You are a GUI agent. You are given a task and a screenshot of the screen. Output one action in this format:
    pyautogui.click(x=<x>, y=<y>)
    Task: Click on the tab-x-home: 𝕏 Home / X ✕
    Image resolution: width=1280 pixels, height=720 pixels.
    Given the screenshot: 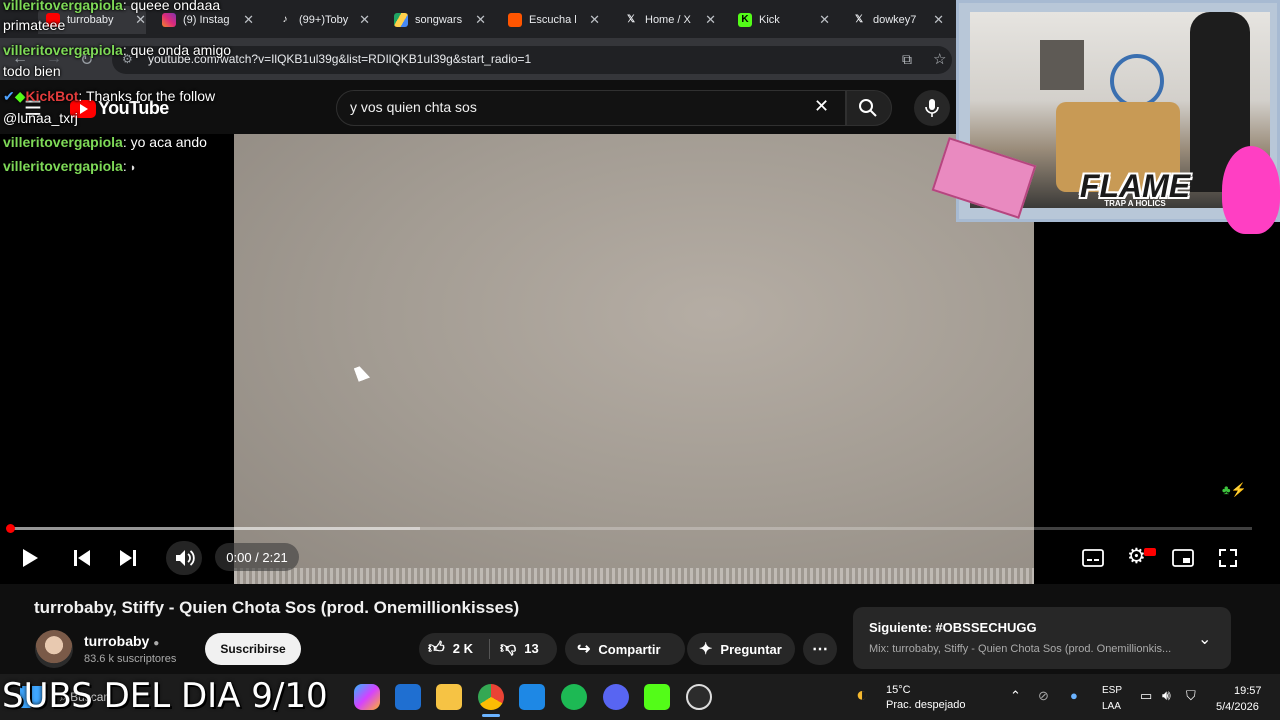 What is the action you would take?
    pyautogui.click(x=670, y=20)
    